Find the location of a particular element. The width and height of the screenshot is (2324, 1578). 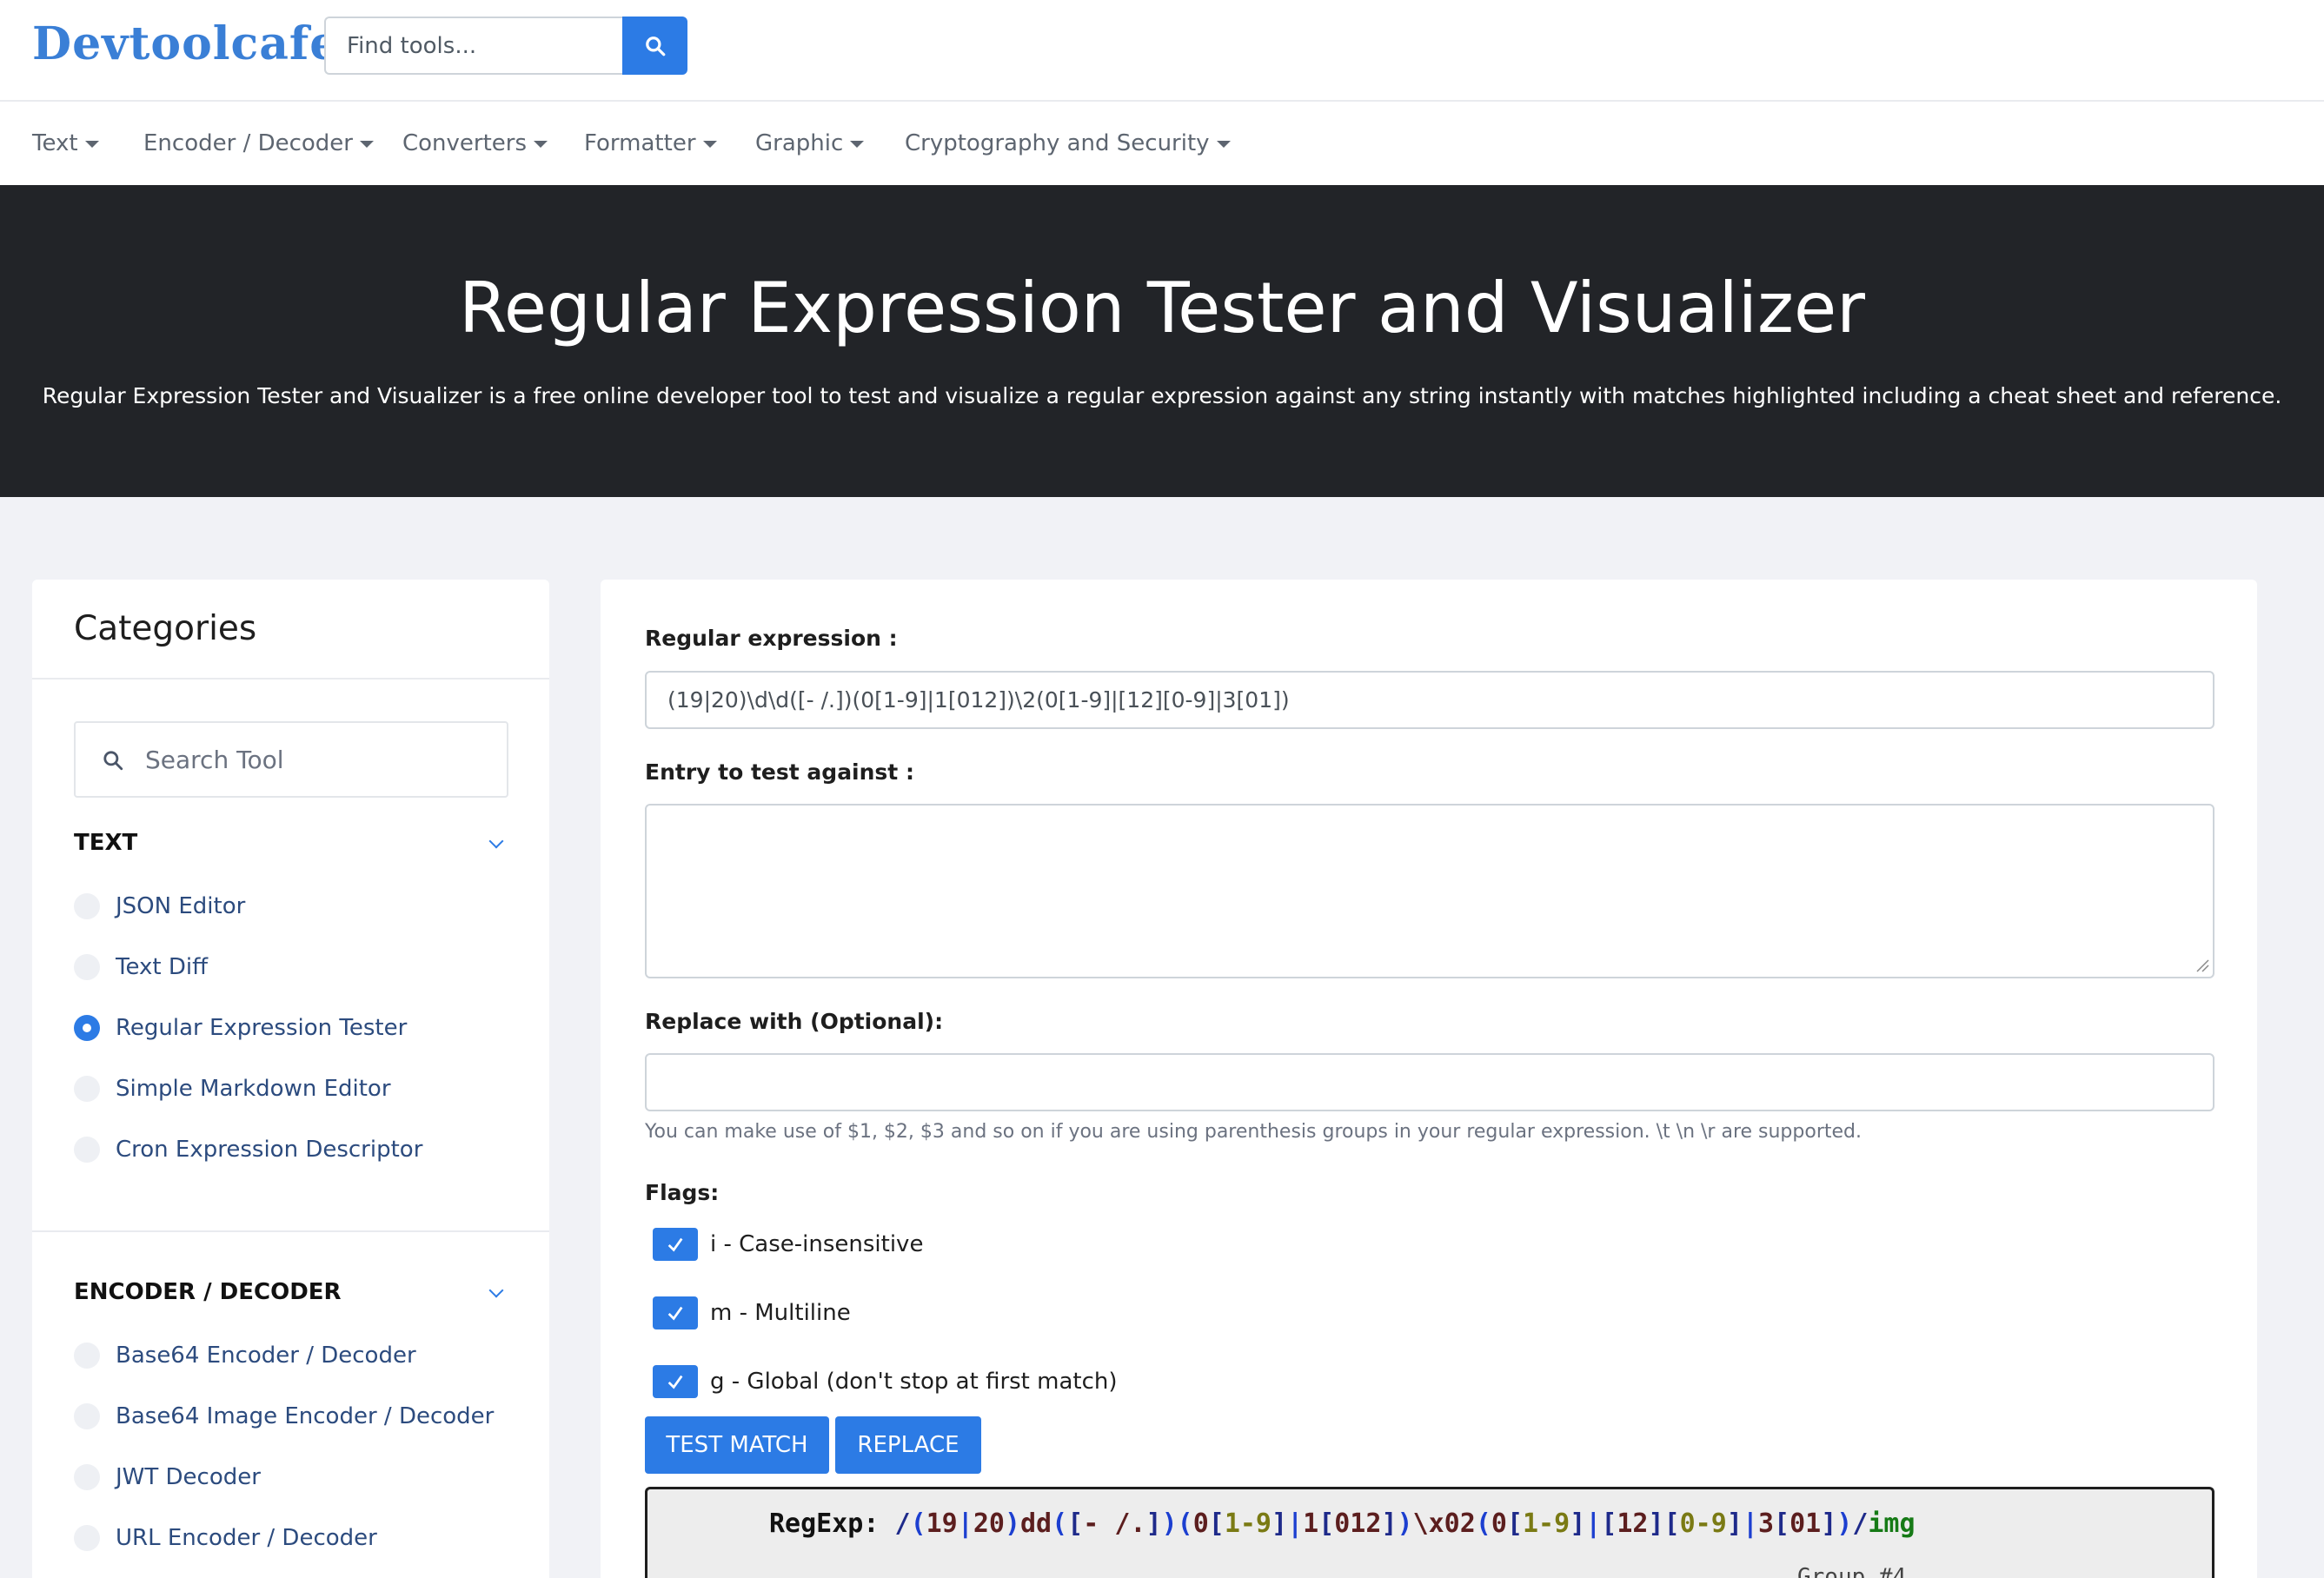

regex-token: img is located at coordinates (1892, 1523).